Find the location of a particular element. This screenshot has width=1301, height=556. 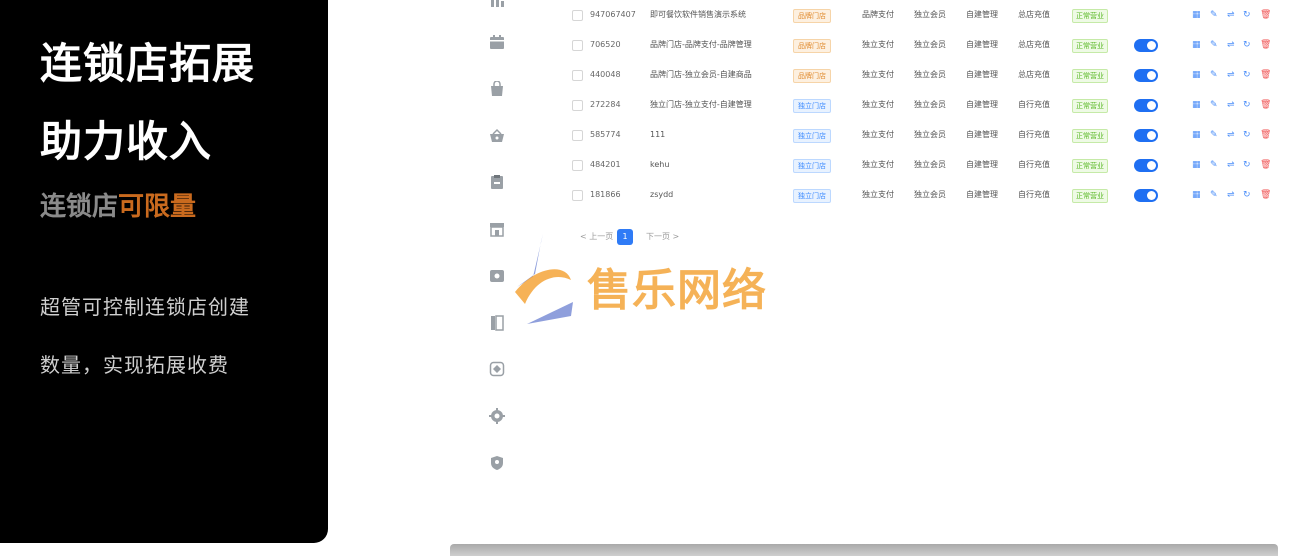

bottom-bar is located at coordinates (864, 550).